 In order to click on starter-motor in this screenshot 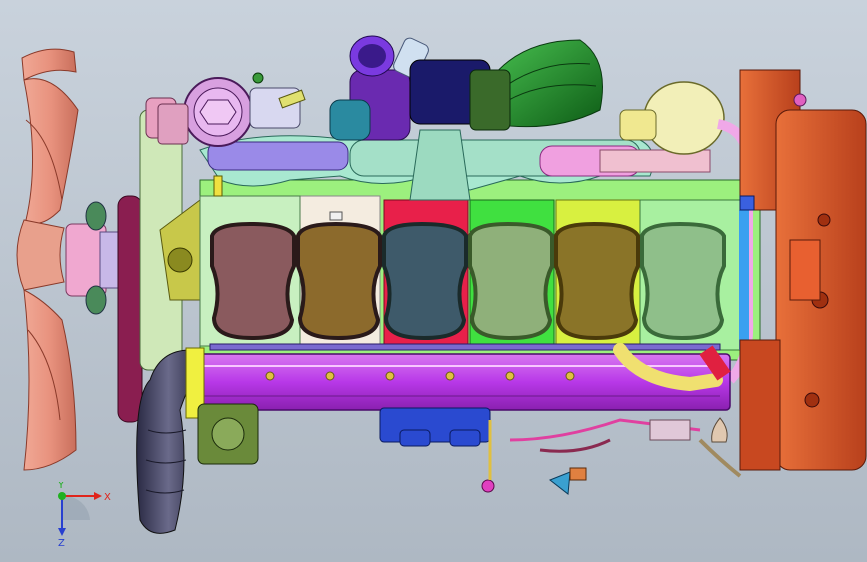, I will do `click(228, 434)`.